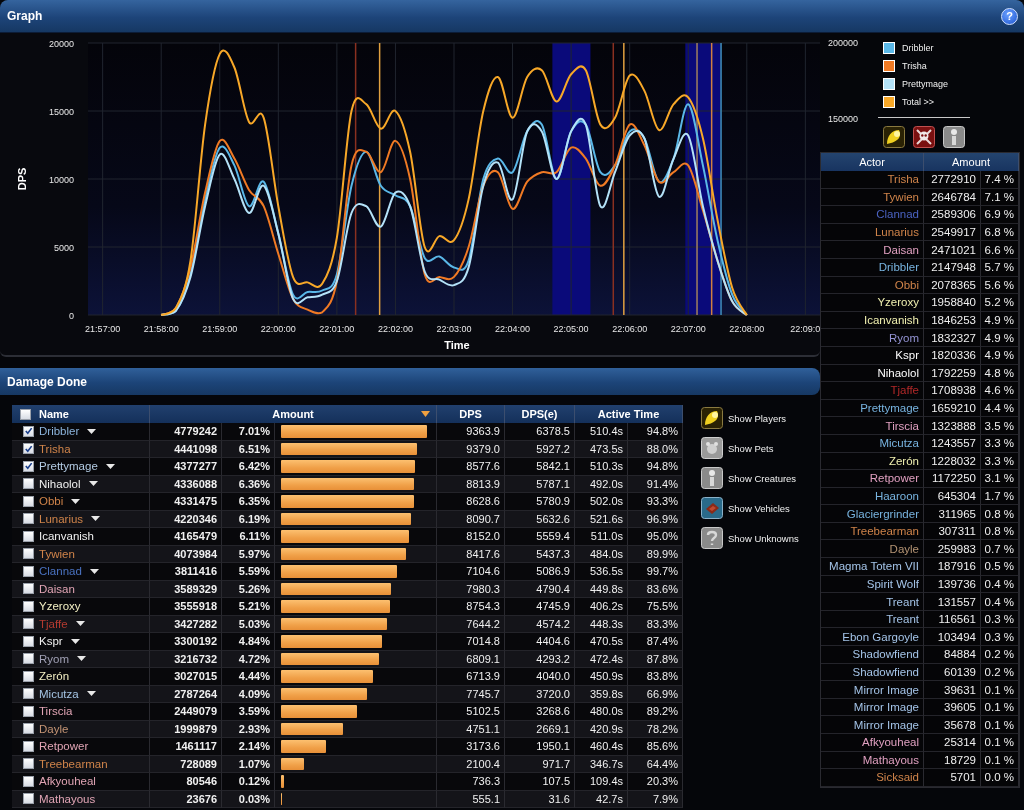  I want to click on table-cell: 1820336, so click(953, 355).